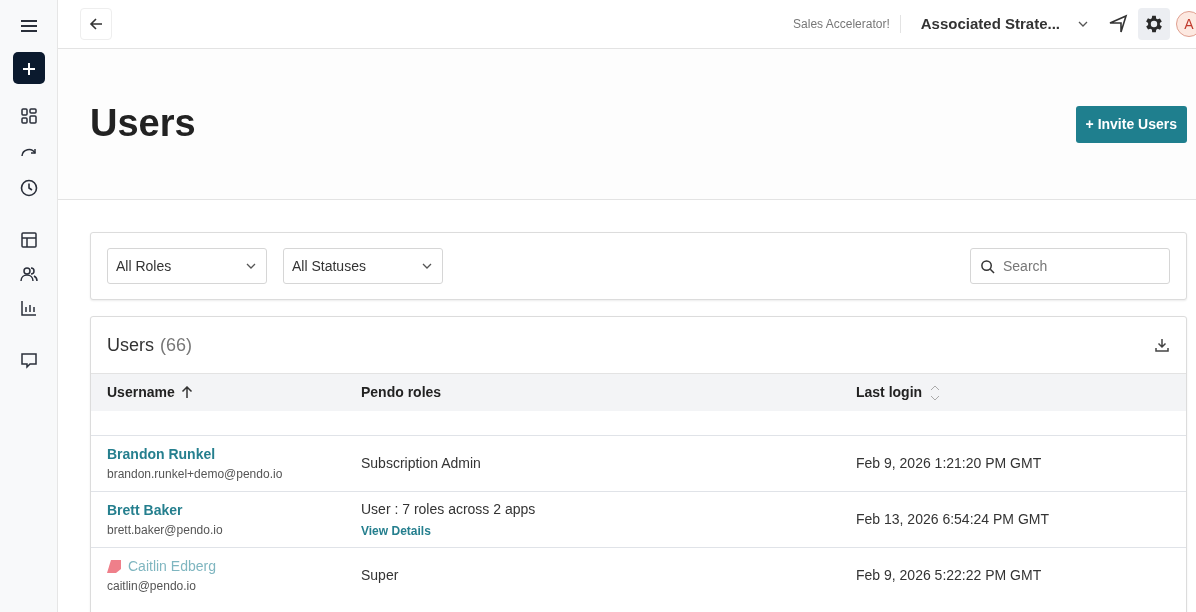 The height and width of the screenshot is (612, 1196). I want to click on back-arrow-icon, so click(96, 24).